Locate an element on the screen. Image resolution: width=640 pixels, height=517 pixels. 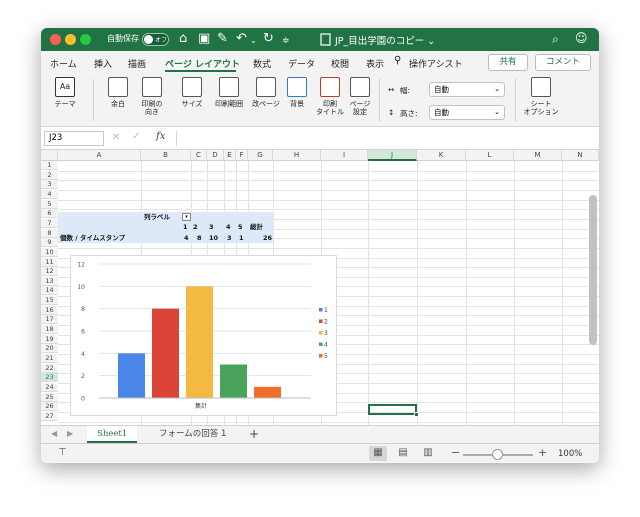
column-header-c: C is located at coordinates (199, 155).